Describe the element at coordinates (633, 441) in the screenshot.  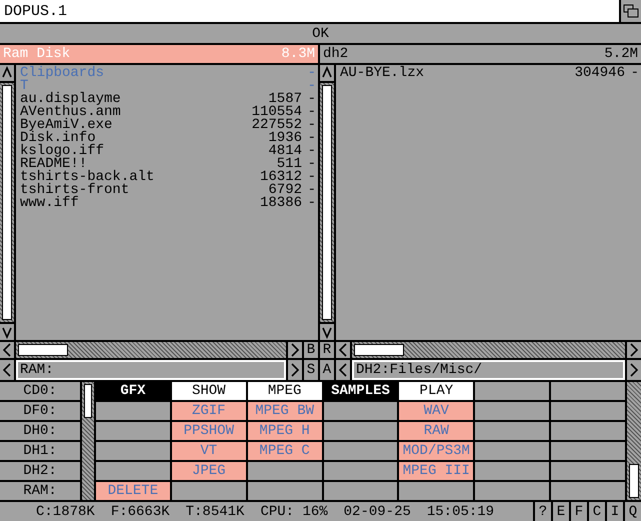
I see `bank-scrollbar` at that location.